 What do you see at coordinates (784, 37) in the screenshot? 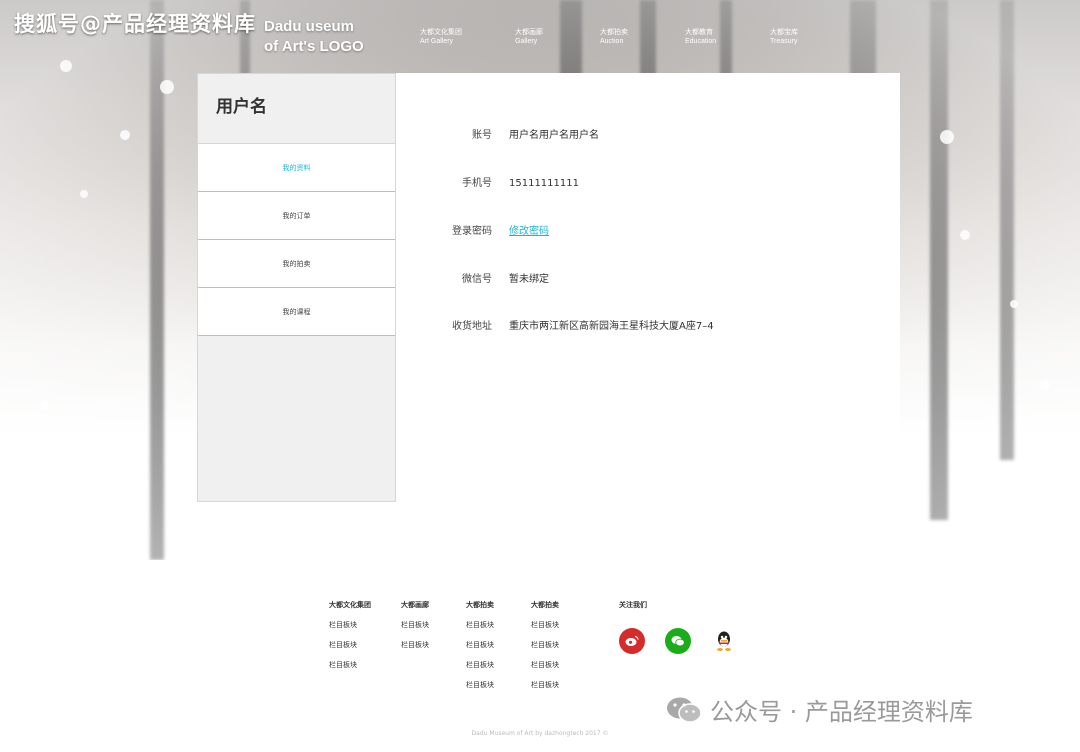
I see `nav-item-treasury: 大都宝库 Treasury` at bounding box center [784, 37].